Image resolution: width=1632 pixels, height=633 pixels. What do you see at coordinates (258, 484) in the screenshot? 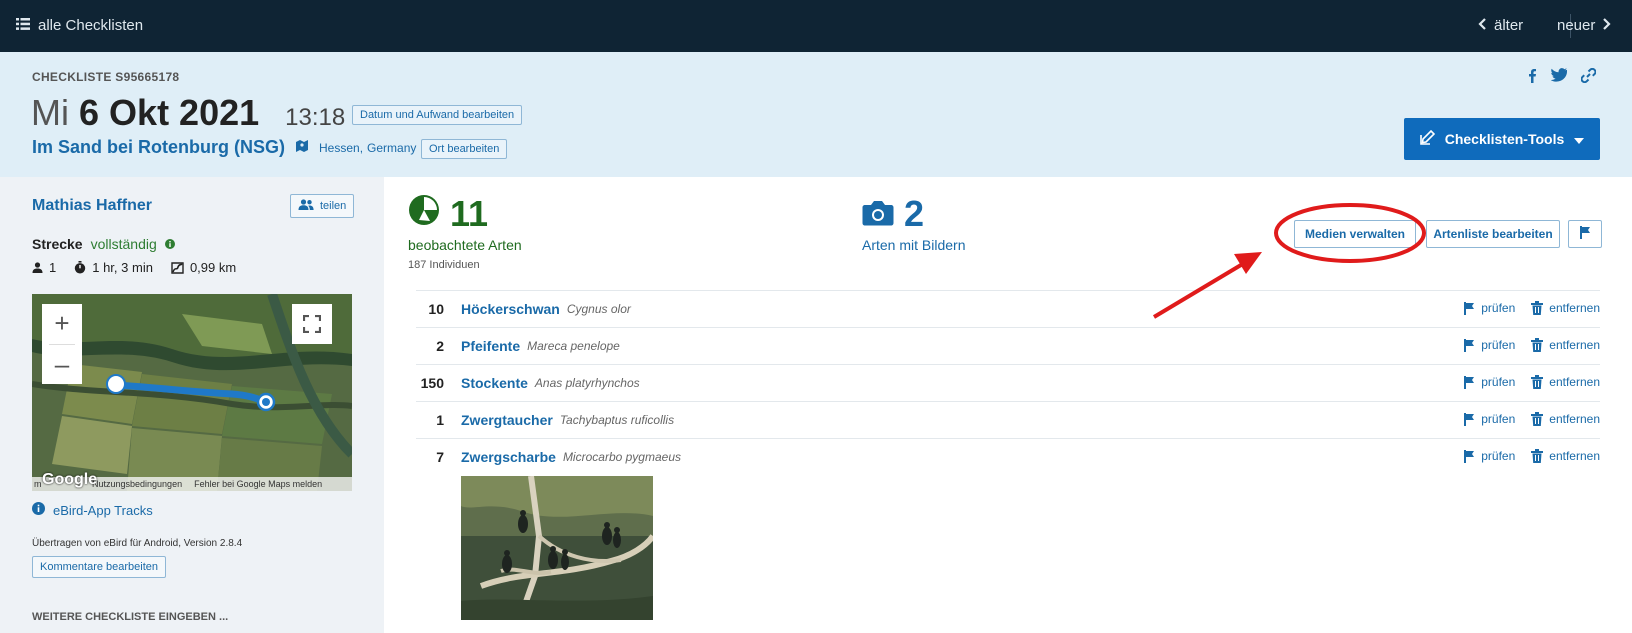
I see `map-report-link: Fehler bei Google Maps melden` at bounding box center [258, 484].